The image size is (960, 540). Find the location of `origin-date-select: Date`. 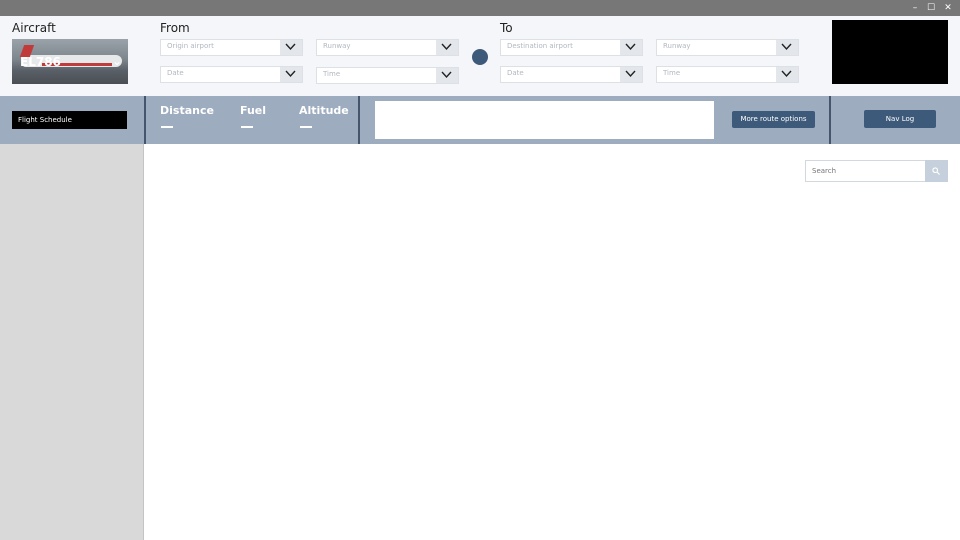

origin-date-select: Date is located at coordinates (231, 74).